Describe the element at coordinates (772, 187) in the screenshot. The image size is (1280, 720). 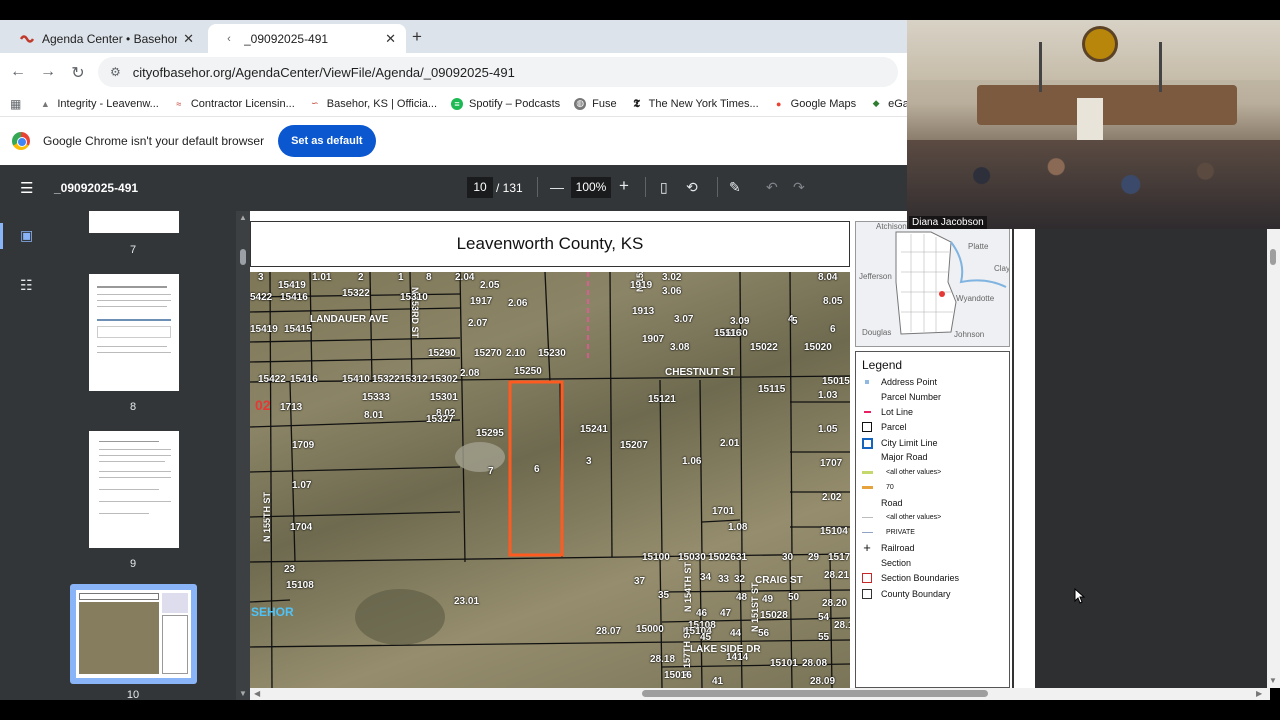
I see `undo-icon: ↶` at that location.